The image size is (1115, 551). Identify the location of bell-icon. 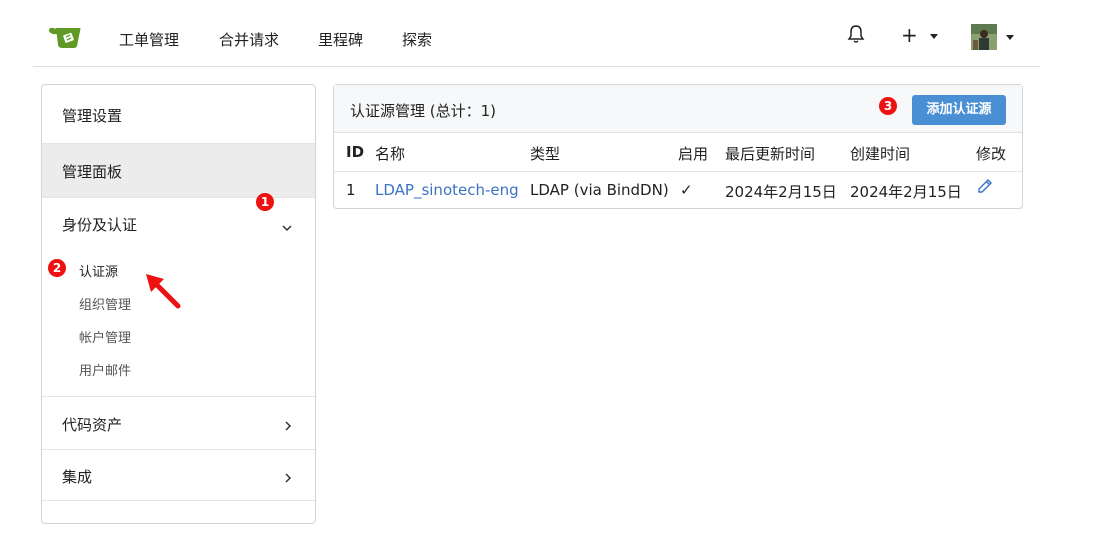
(856, 36).